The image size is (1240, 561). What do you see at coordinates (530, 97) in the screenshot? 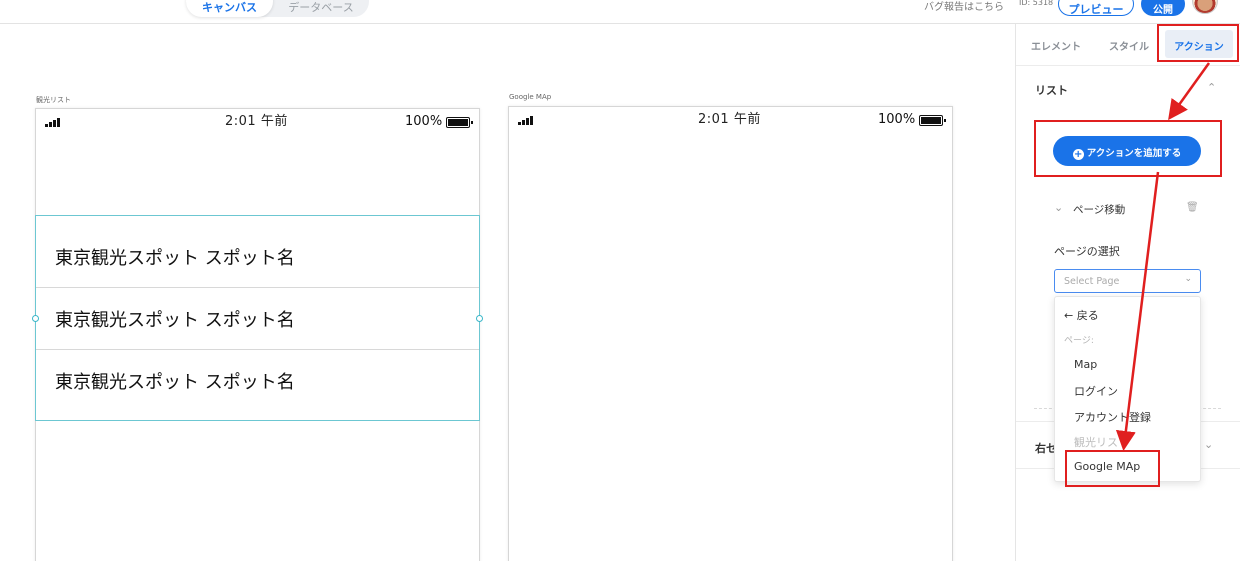
I see `frame-label: Google MAp` at bounding box center [530, 97].